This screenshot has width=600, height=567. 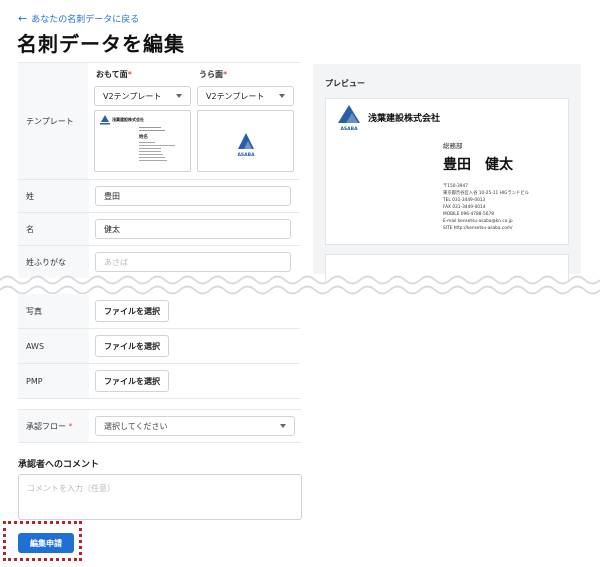 What do you see at coordinates (193, 196) in the screenshot?
I see `last-name-input: 豊田` at bounding box center [193, 196].